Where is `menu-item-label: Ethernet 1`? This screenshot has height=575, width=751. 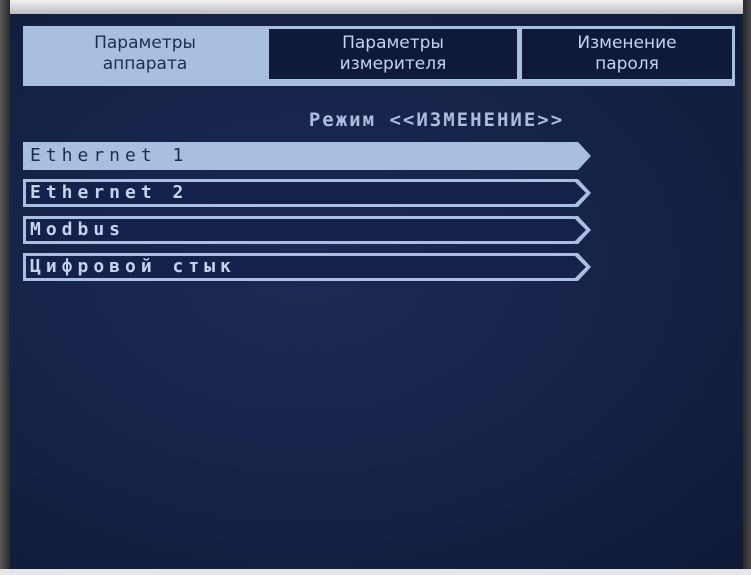
menu-item-label: Ethernet 1 is located at coordinates (109, 155).